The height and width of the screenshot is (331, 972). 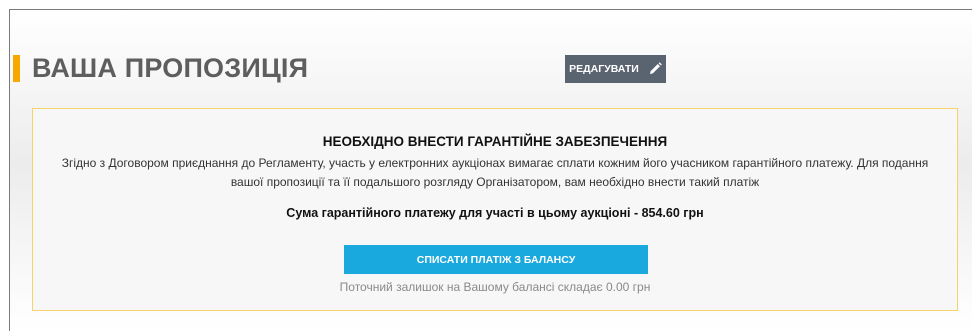 I want to click on notice-title: НЕОБХІДНО ВНЕСТИ ГАРАНТІЙНЕ ЗАБЕЗПЕЧЕННЯ, so click(x=495, y=141).